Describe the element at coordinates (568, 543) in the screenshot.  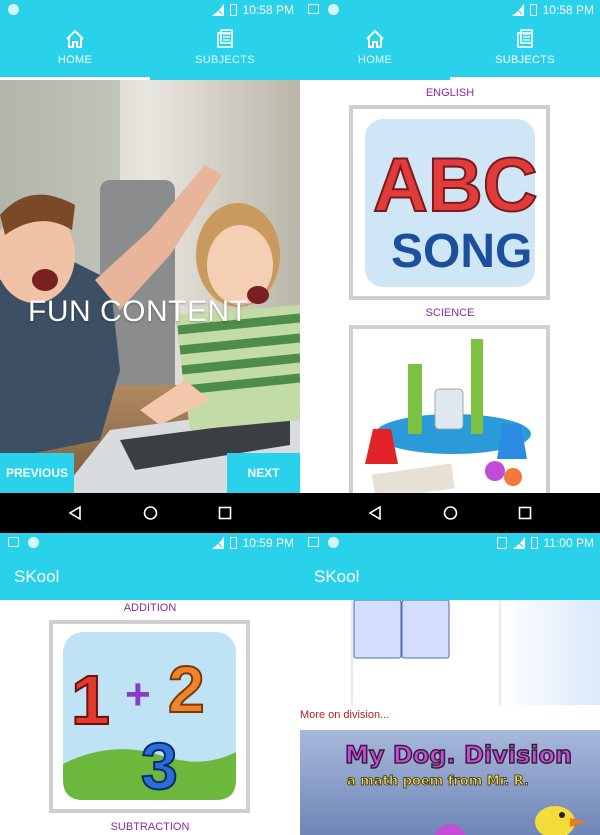
I see `status-time: 11:00 PM` at that location.